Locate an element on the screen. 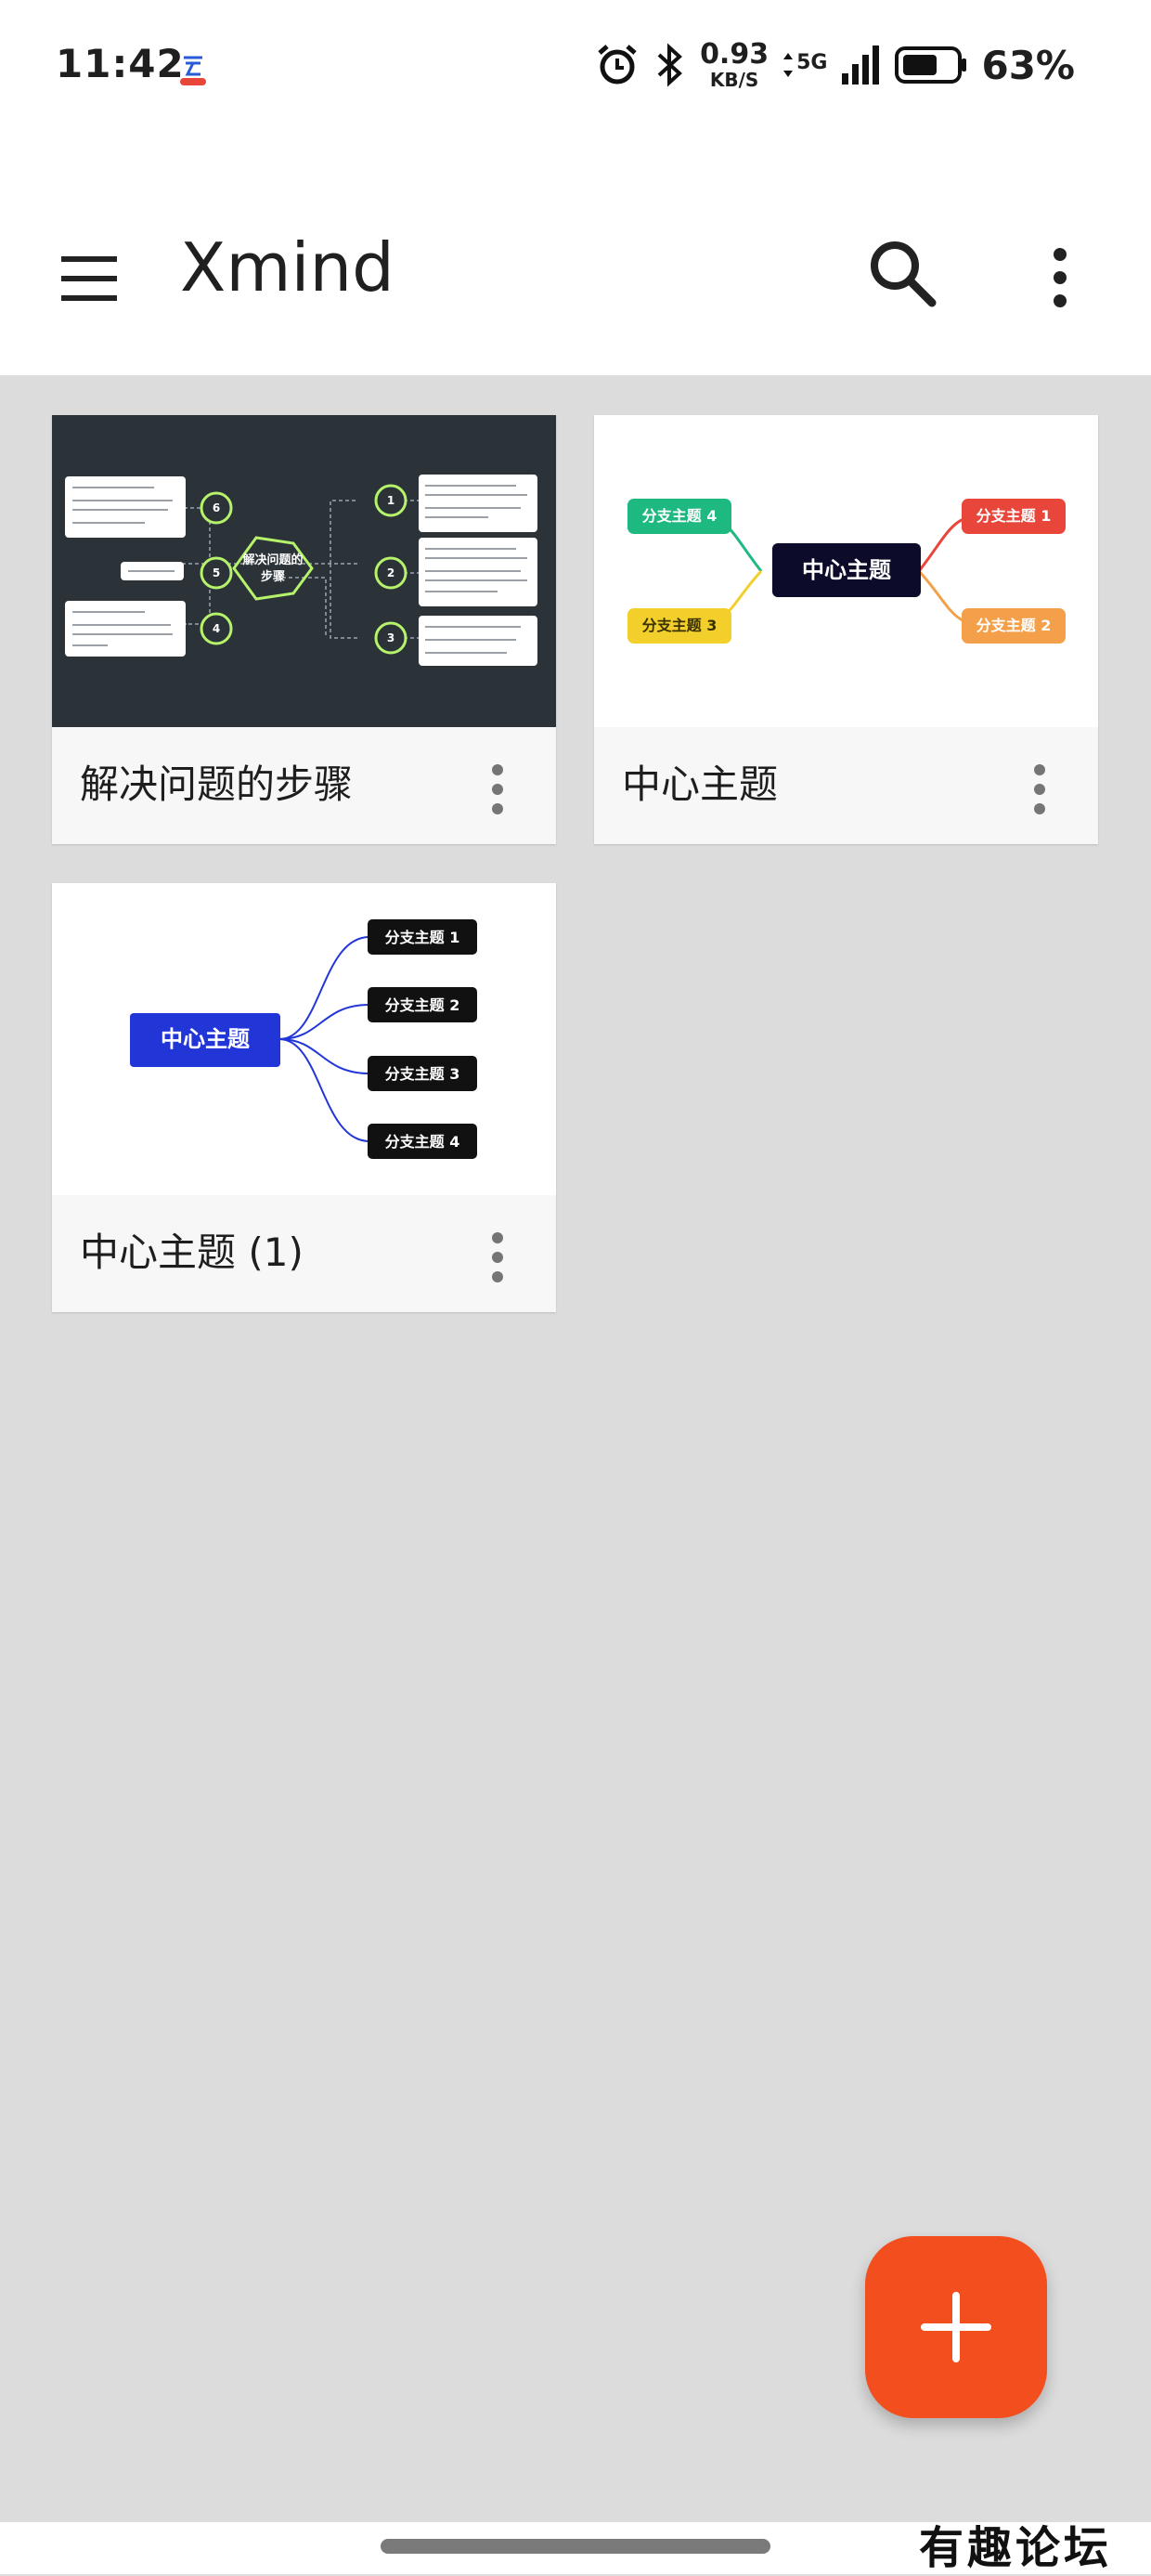 The width and height of the screenshot is (1151, 2576). network-speed: 0.93 KB/S is located at coordinates (734, 64).